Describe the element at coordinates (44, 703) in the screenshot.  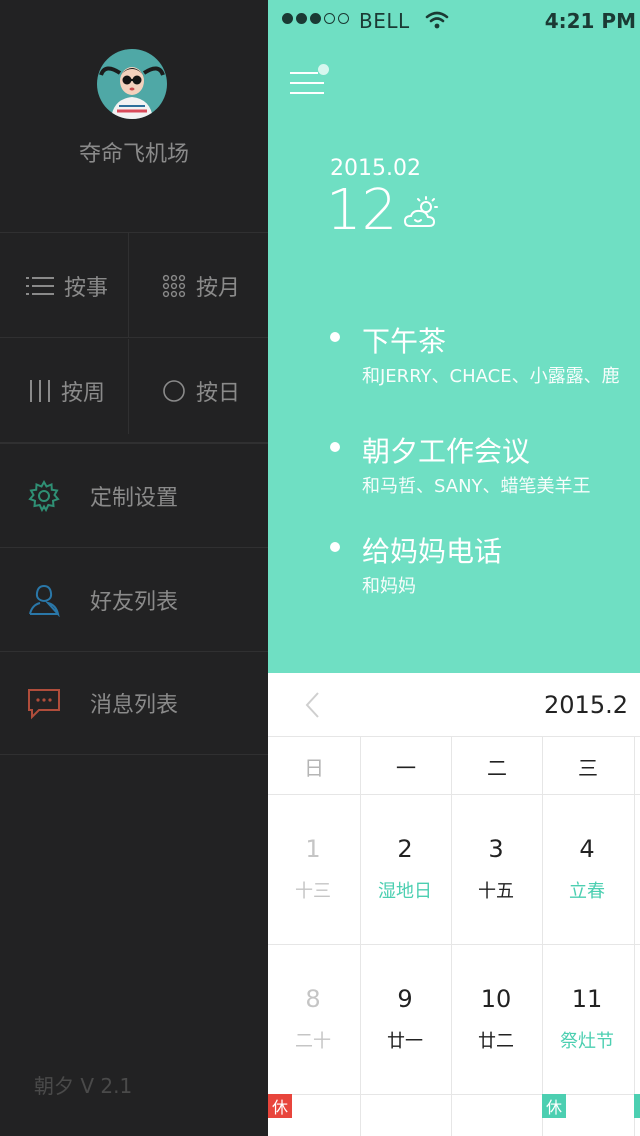
I see `chat-icon` at that location.